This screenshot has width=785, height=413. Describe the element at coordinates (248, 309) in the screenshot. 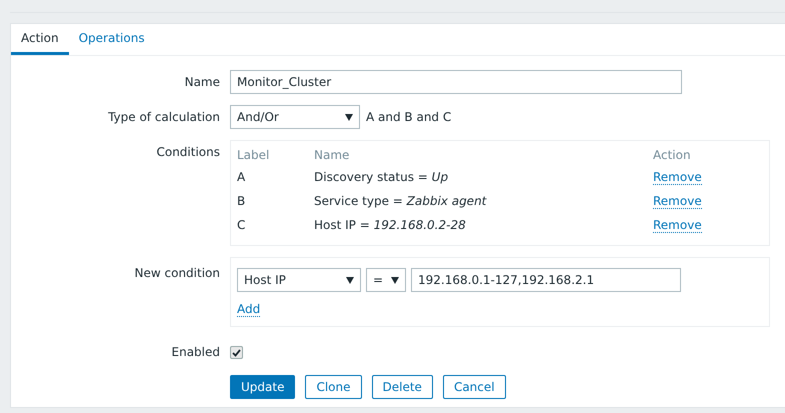

I see `add-link: Add` at that location.